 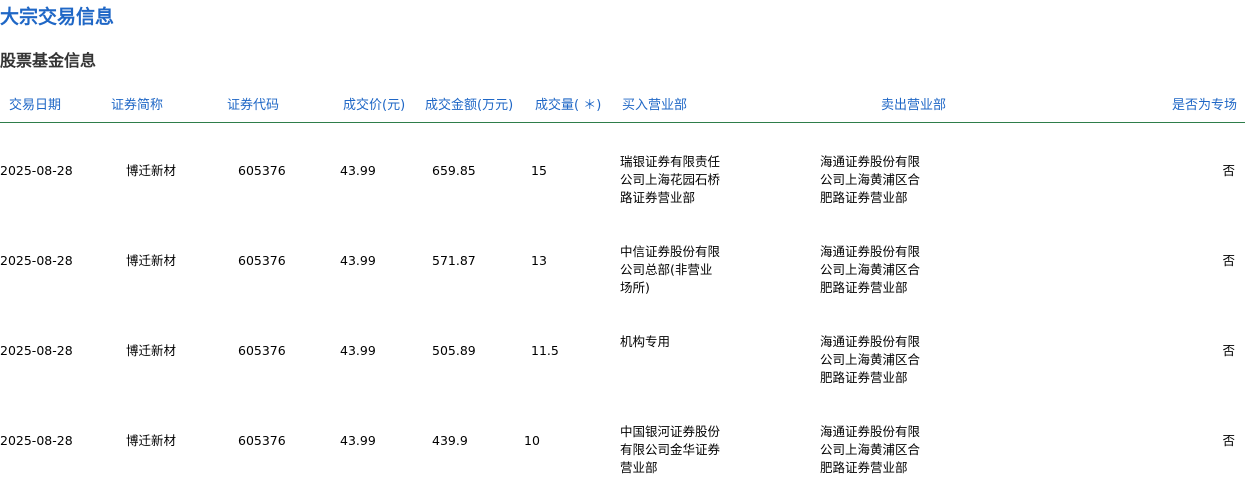 I want to click on section-title: 股票基金信息, so click(x=48, y=60).